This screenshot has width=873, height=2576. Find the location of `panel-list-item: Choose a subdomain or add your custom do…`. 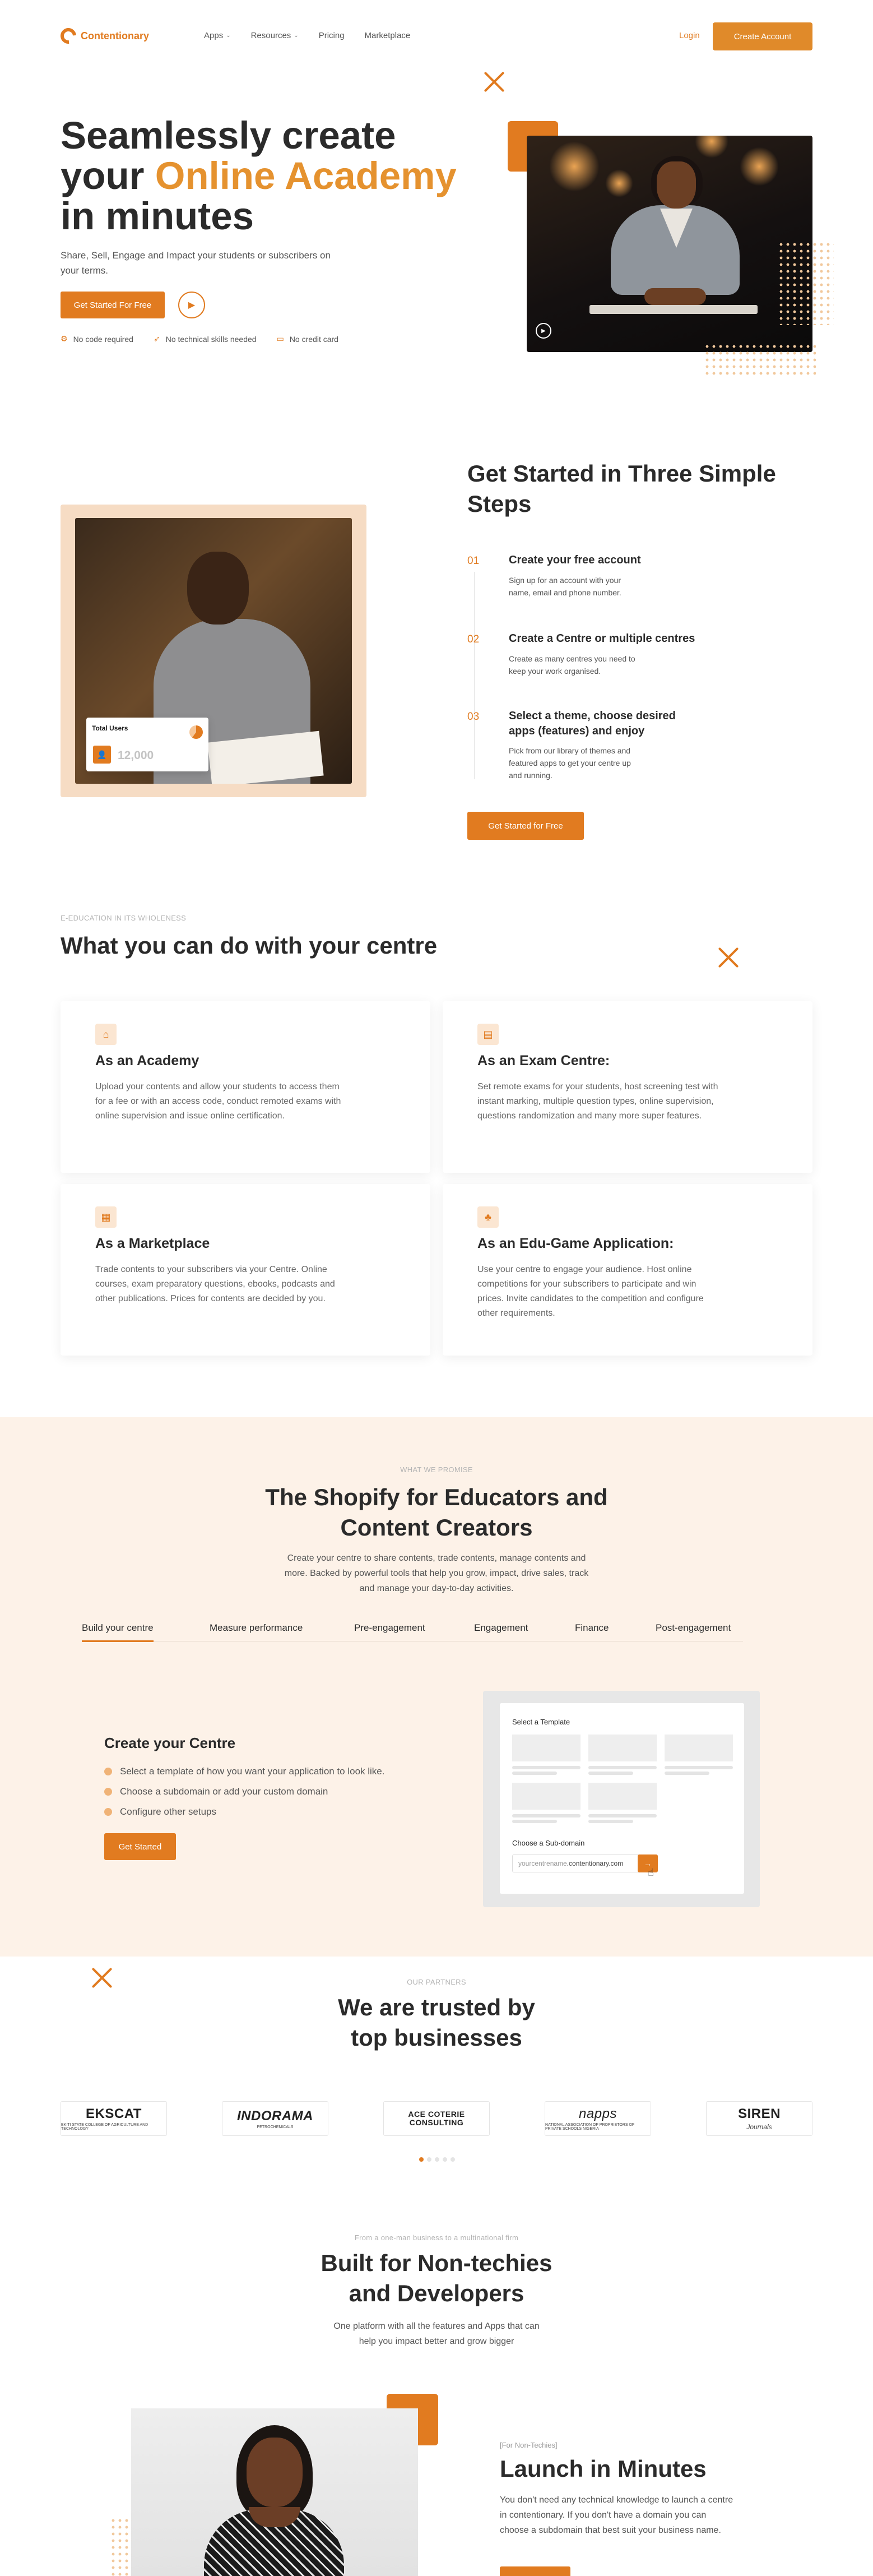

panel-list-item: Choose a subdomain or add your custom do… is located at coordinates (216, 1791).